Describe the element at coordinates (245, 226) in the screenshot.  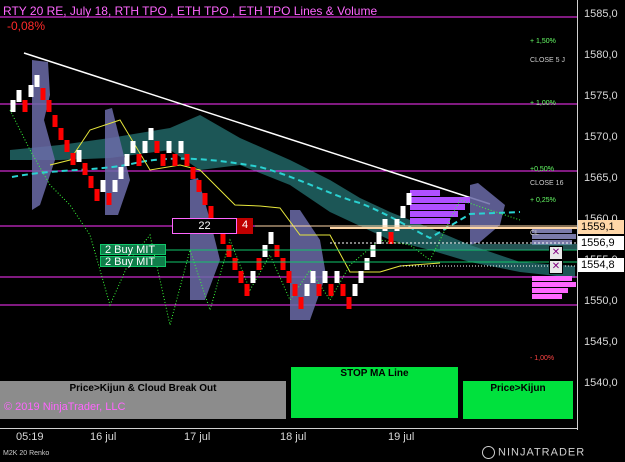
I see `order-quantity-badge: 4` at that location.